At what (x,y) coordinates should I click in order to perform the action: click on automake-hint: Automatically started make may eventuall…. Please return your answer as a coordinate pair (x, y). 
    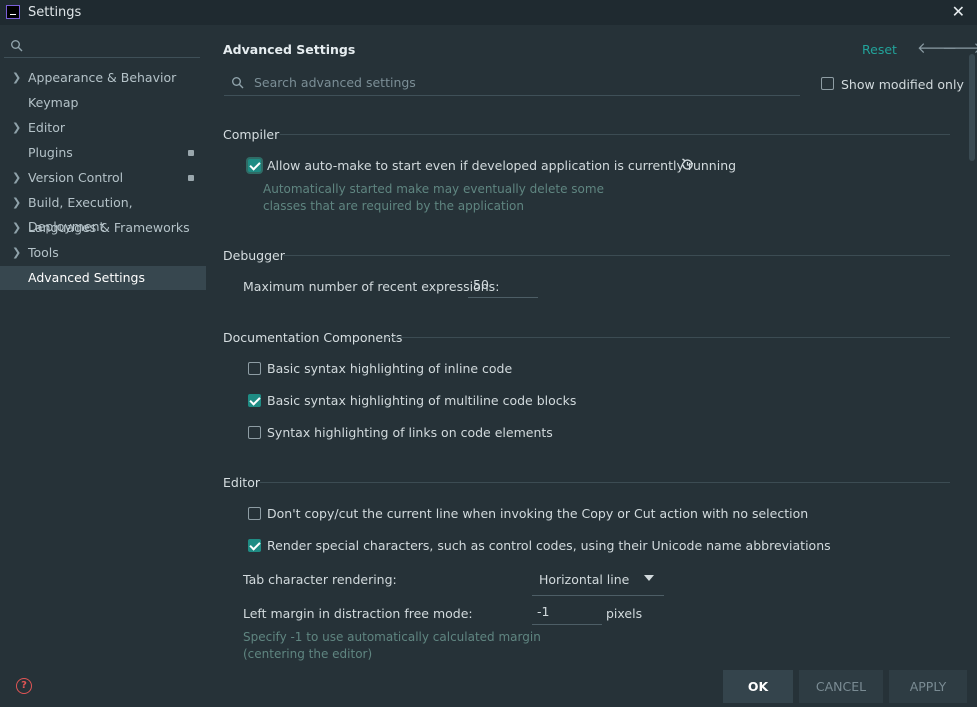
    Looking at the image, I should click on (433, 197).